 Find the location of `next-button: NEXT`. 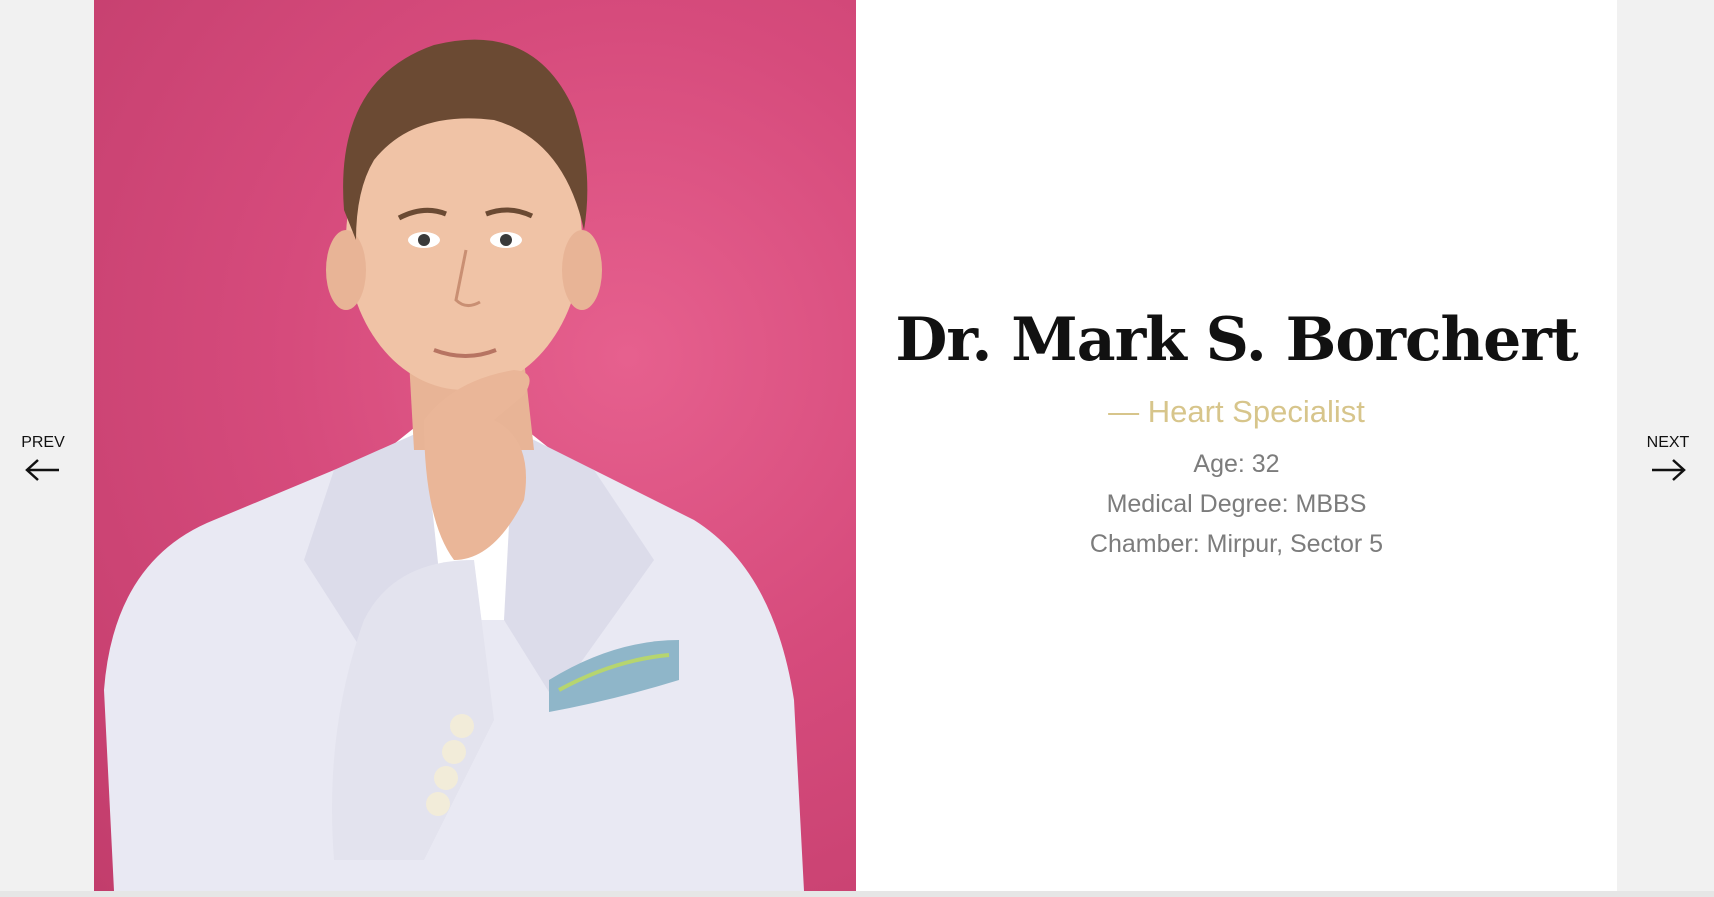

next-button: NEXT is located at coordinates (1668, 457).